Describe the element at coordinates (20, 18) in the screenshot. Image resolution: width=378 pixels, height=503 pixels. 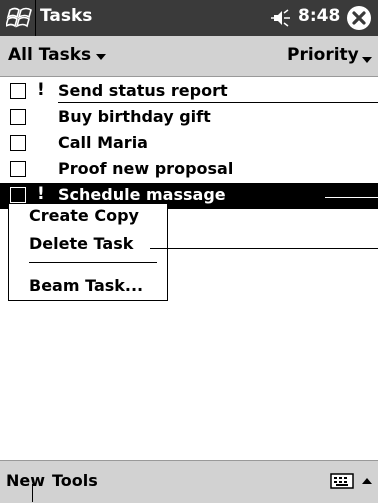
I see `windows-flag-icon` at that location.